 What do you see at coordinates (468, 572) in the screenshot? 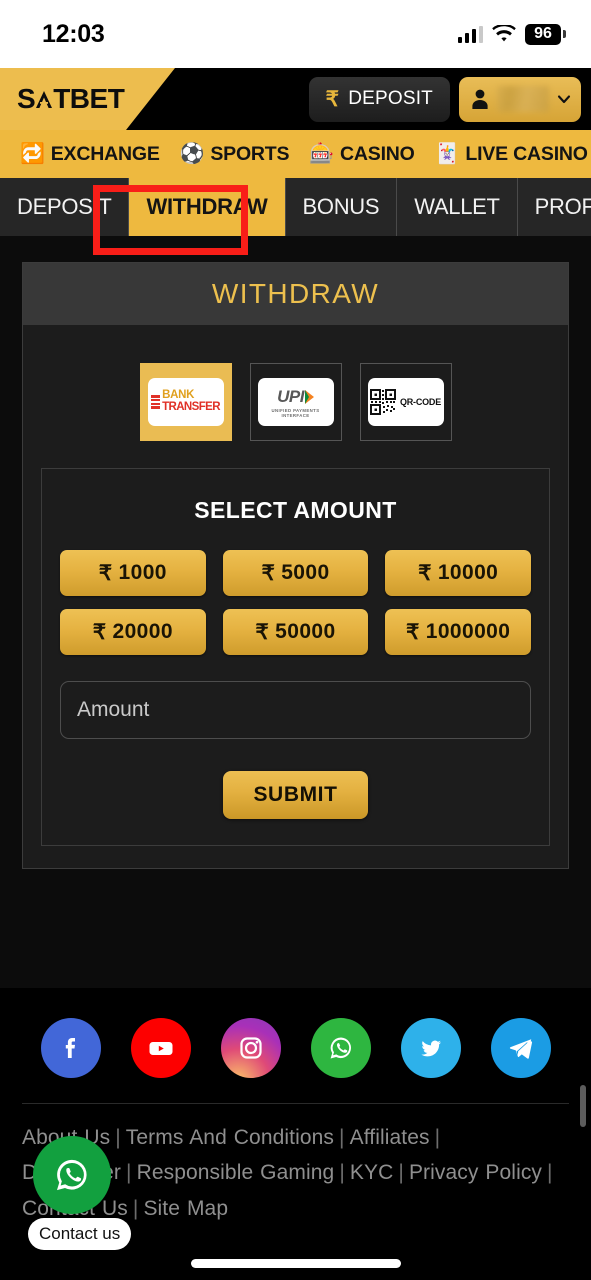
I see `quick-amount-value: 10000` at bounding box center [468, 572].